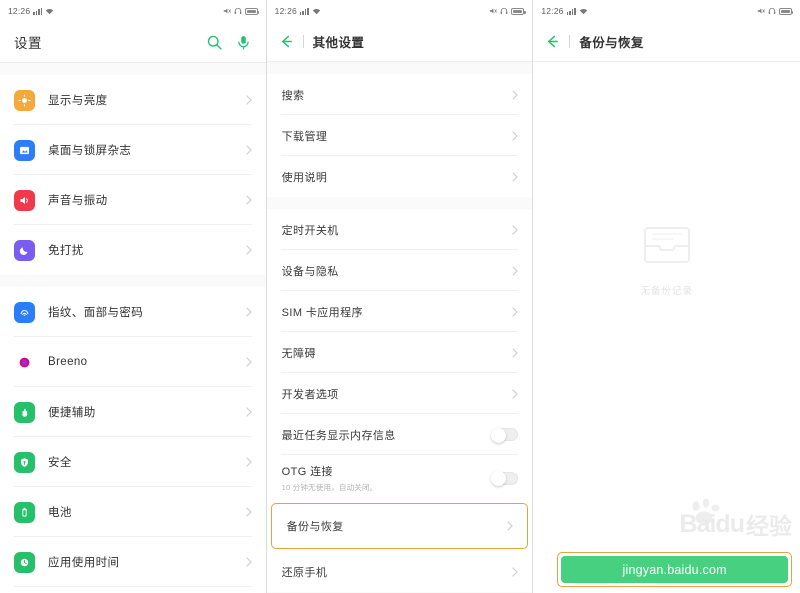 This screenshot has height=593, width=800. What do you see at coordinates (133, 42) in the screenshot?
I see `settings-header: 设置` at bounding box center [133, 42].